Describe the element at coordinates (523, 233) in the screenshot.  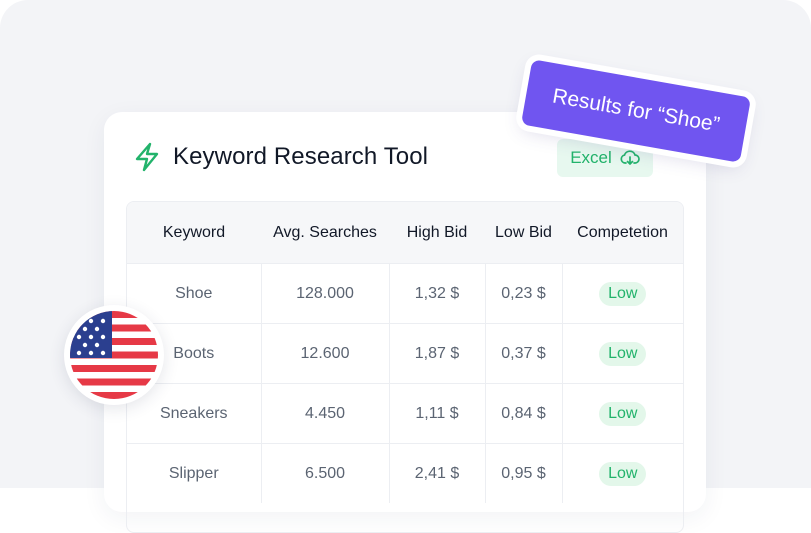
I see `column-header-low-bid: Low Bid` at that location.